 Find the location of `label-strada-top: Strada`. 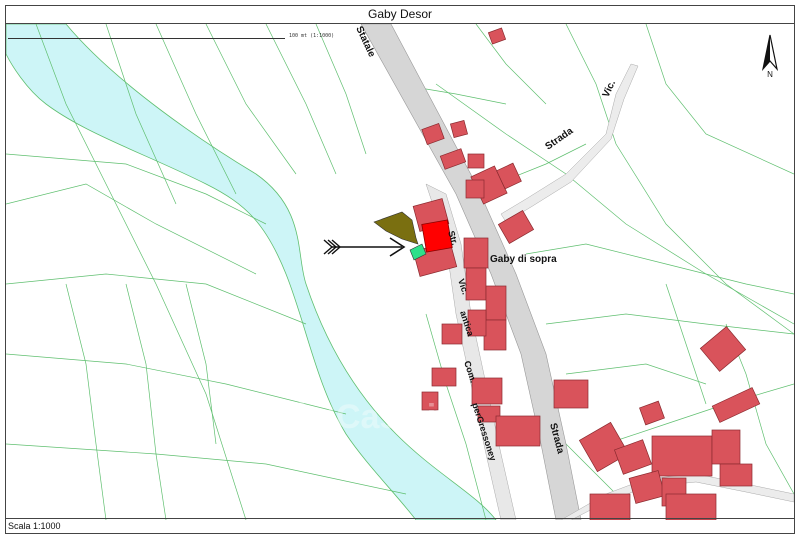

label-strada-top: Strada is located at coordinates (559, 138).